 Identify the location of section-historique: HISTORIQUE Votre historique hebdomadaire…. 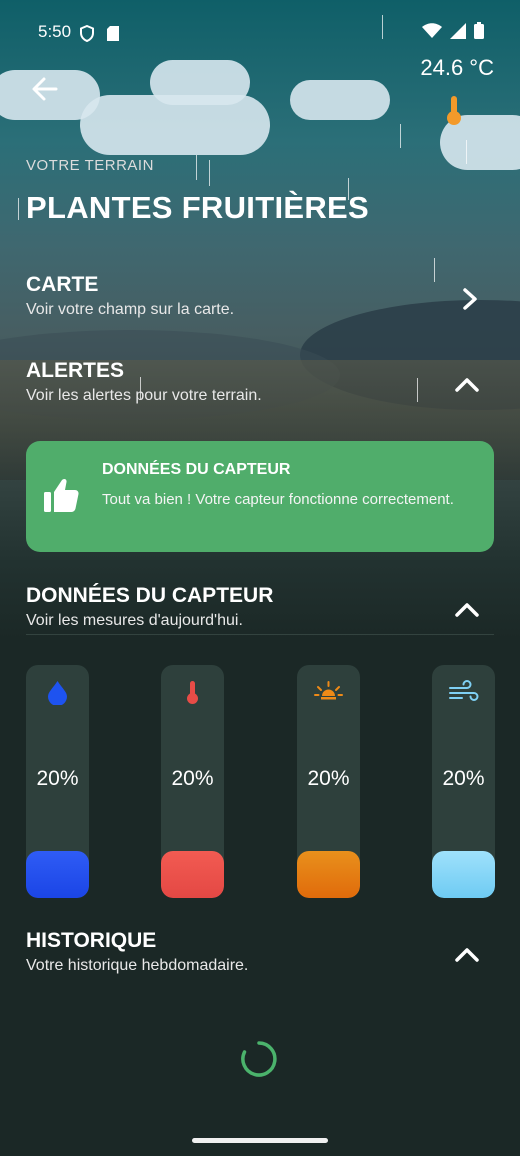
(260, 957).